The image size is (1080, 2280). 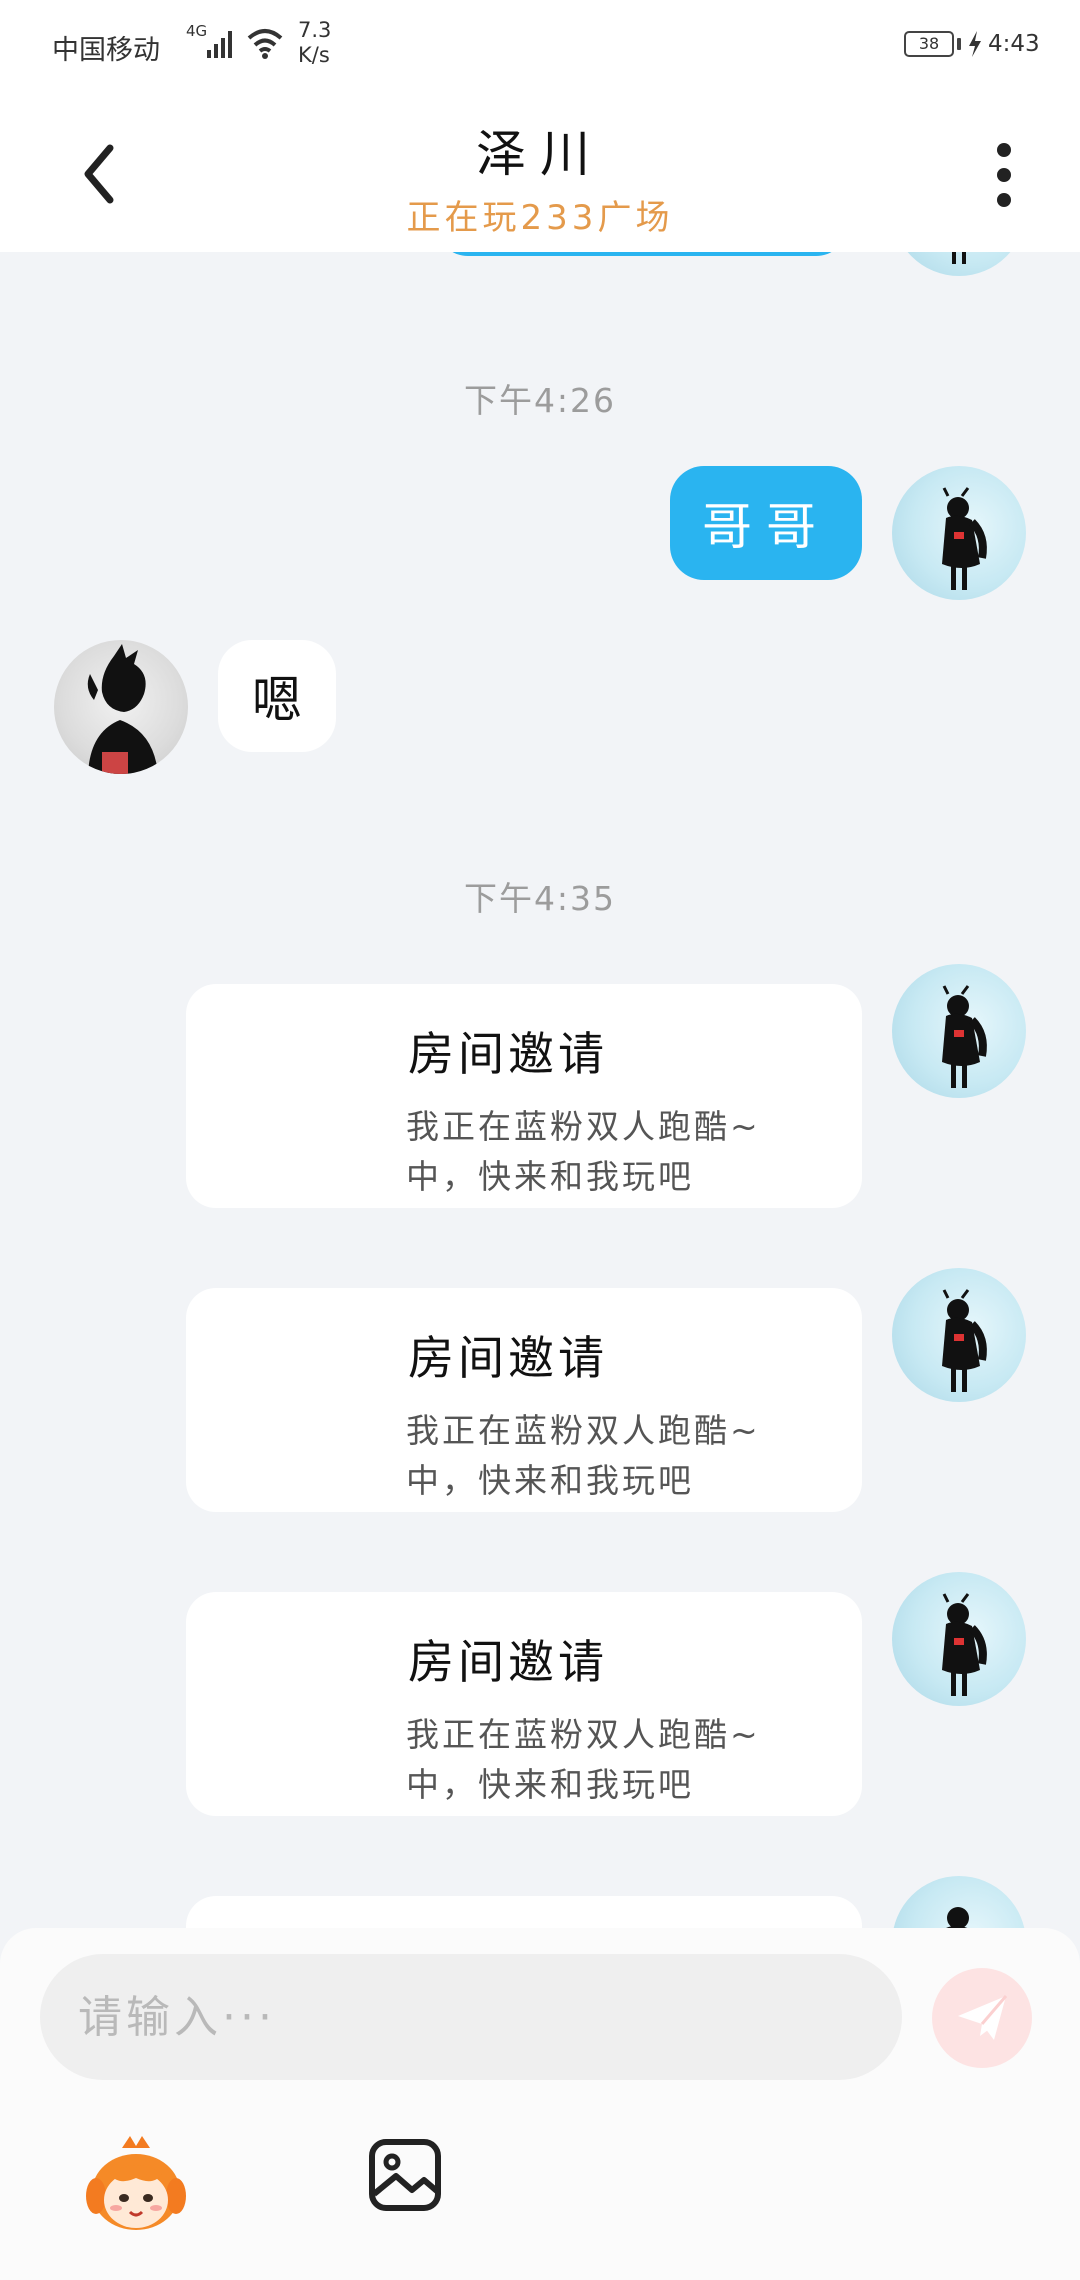 I want to click on more-options-button, so click(x=1005, y=175).